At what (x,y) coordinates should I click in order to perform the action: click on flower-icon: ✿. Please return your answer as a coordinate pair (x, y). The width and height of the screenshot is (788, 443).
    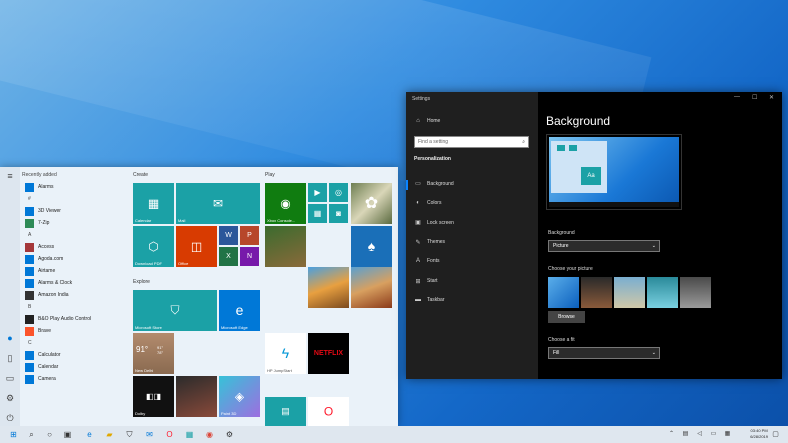
    Looking at the image, I should click on (371, 203).